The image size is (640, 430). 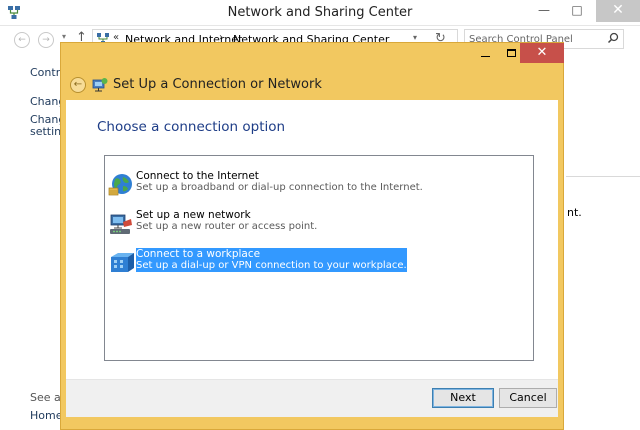 What do you see at coordinates (312, 398) in the screenshot?
I see `dialog-footer: Next Cancel` at bounding box center [312, 398].